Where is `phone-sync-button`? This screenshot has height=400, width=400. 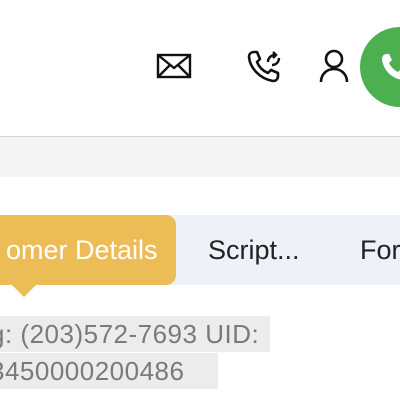
phone-sync-button is located at coordinates (264, 66).